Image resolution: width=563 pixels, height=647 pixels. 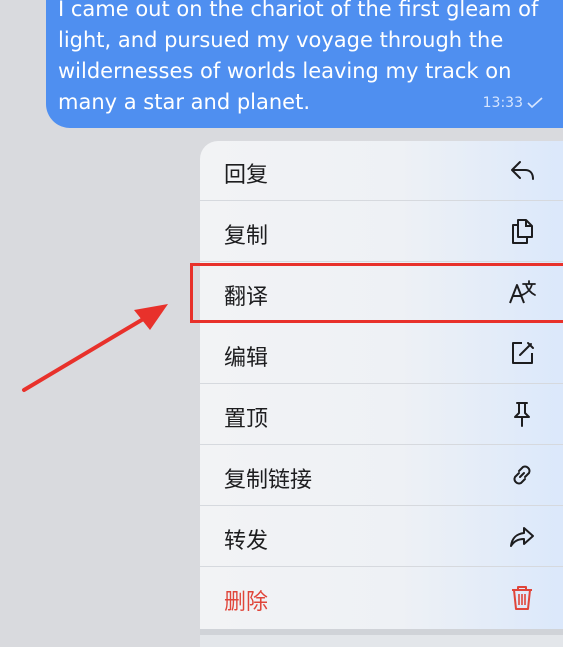 What do you see at coordinates (95, 348) in the screenshot?
I see `annotation-arrow` at bounding box center [95, 348].